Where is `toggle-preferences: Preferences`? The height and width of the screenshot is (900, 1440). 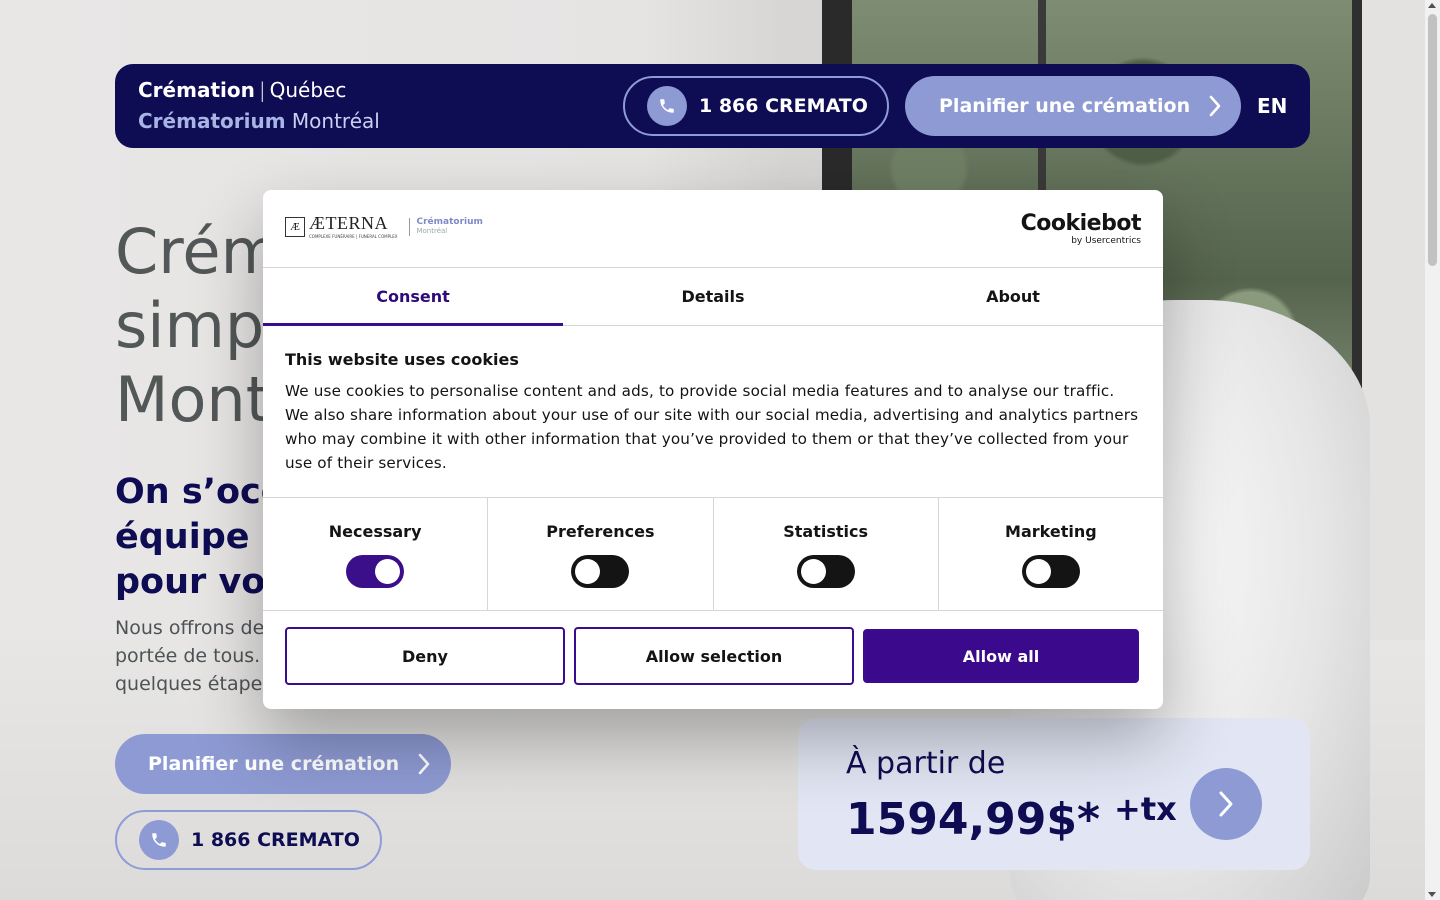 toggle-preferences: Preferences is located at coordinates (601, 554).